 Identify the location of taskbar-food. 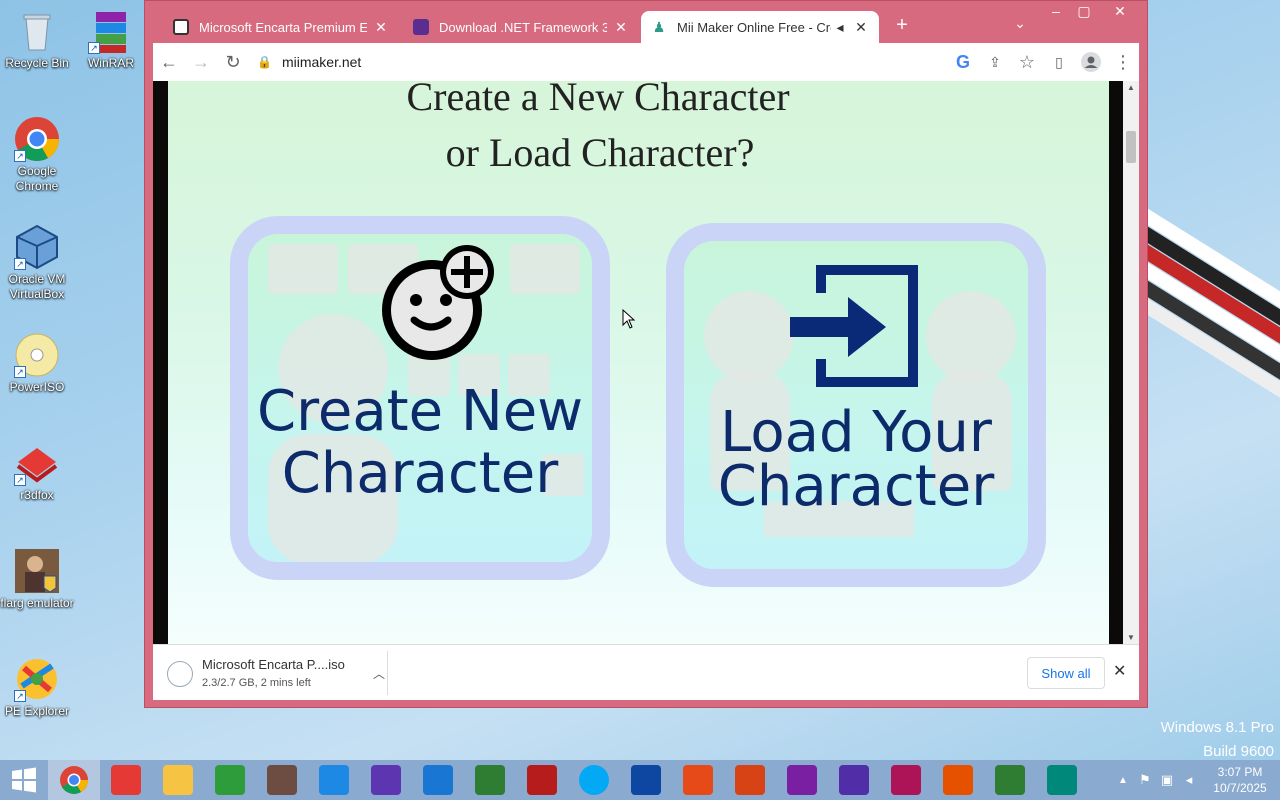
(1062, 780).